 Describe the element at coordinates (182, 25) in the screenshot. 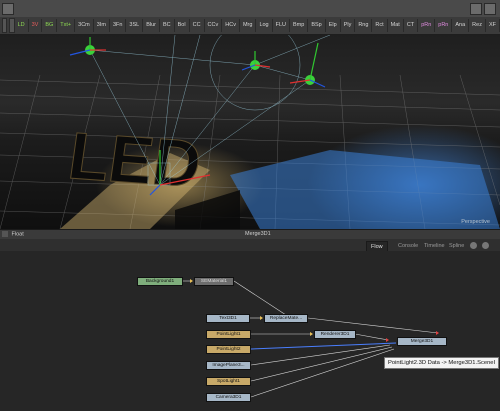

I see `toolbar-button-bol: Bol` at that location.